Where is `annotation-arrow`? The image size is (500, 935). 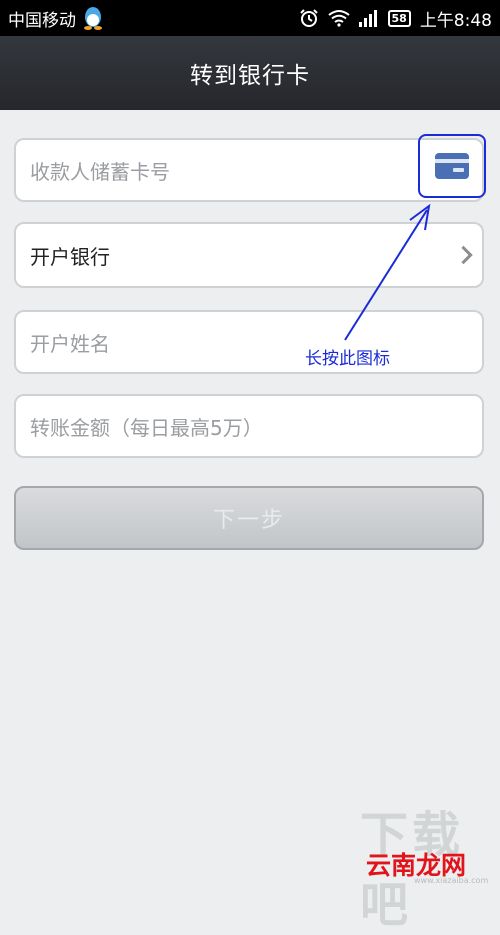 annotation-arrow is located at coordinates (387, 272).